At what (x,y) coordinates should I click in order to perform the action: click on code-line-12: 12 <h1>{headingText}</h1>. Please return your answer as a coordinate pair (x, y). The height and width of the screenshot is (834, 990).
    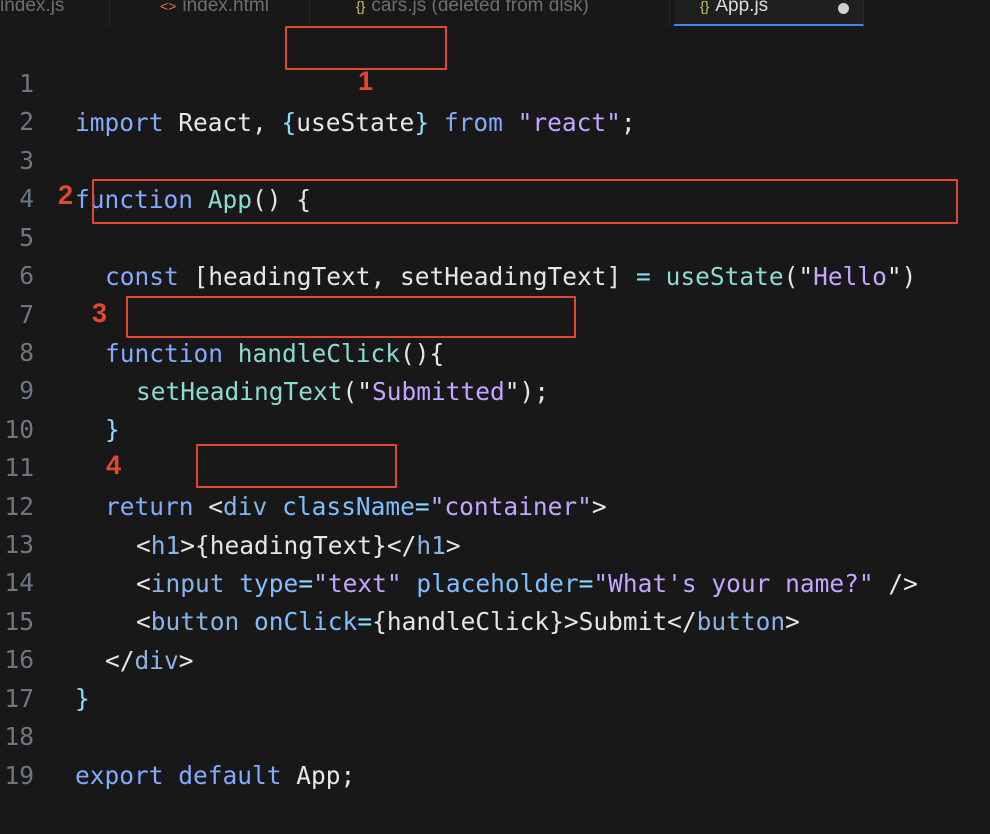
    Looking at the image, I should click on (495, 504).